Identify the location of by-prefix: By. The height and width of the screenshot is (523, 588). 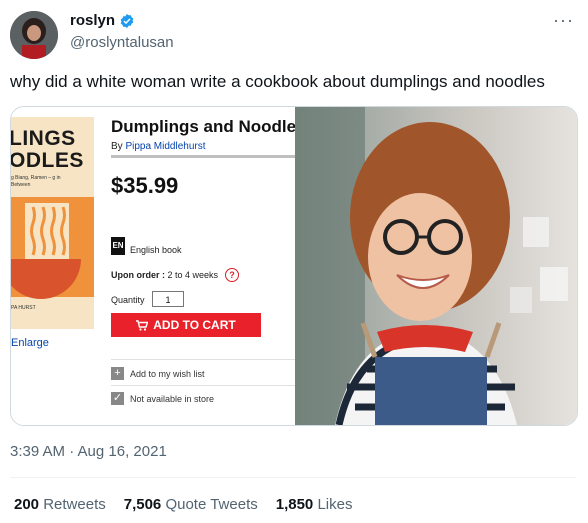
(117, 146).